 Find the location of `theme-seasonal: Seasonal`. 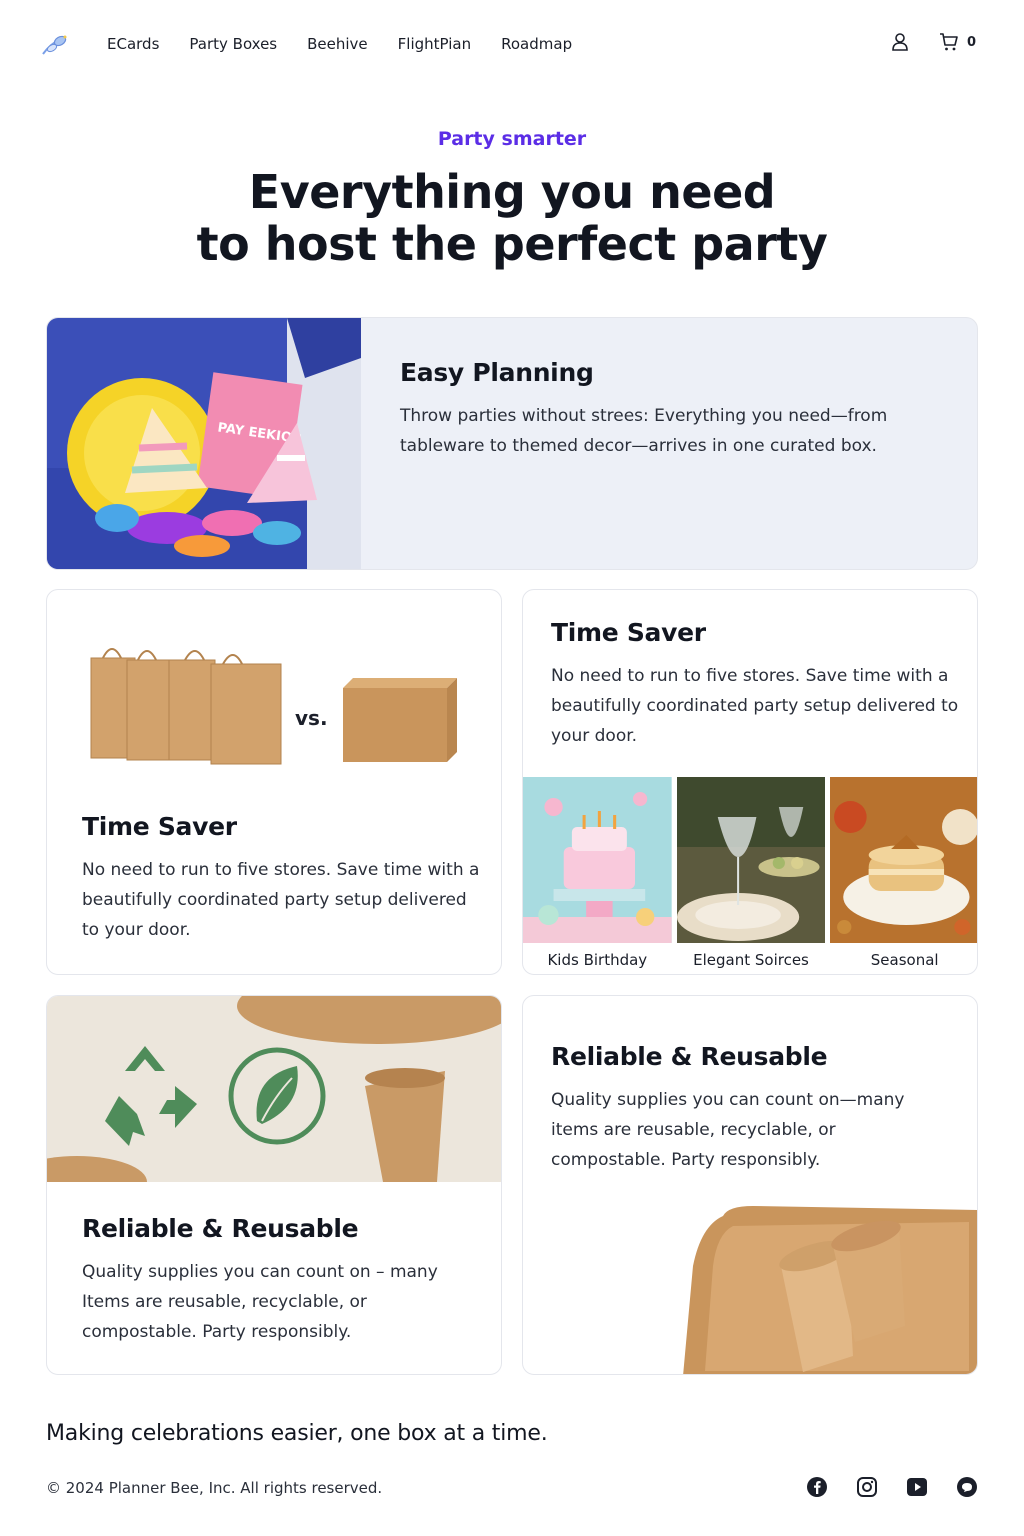

theme-seasonal: Seasonal is located at coordinates (903, 875).